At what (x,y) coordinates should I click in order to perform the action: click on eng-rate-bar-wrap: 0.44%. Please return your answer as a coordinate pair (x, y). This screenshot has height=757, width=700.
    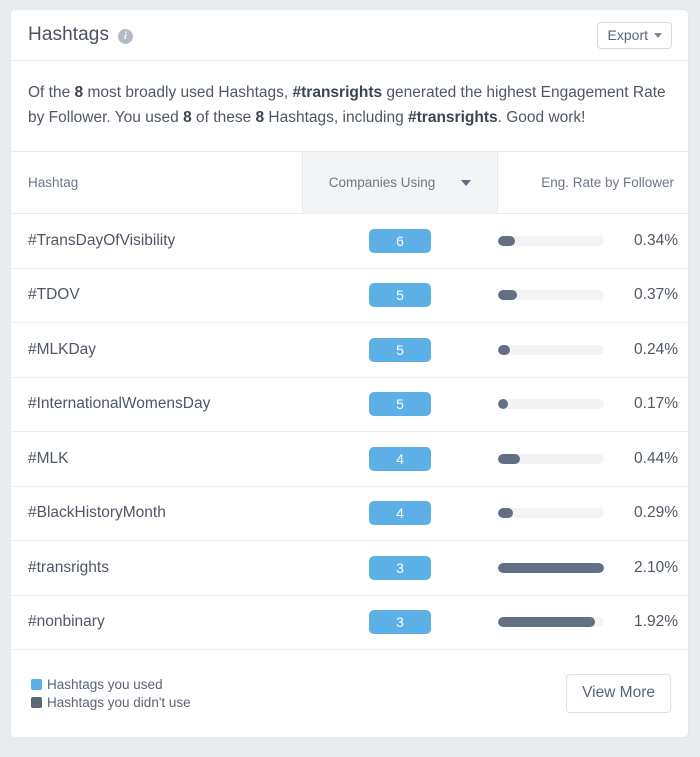
    Looking at the image, I should click on (588, 459).